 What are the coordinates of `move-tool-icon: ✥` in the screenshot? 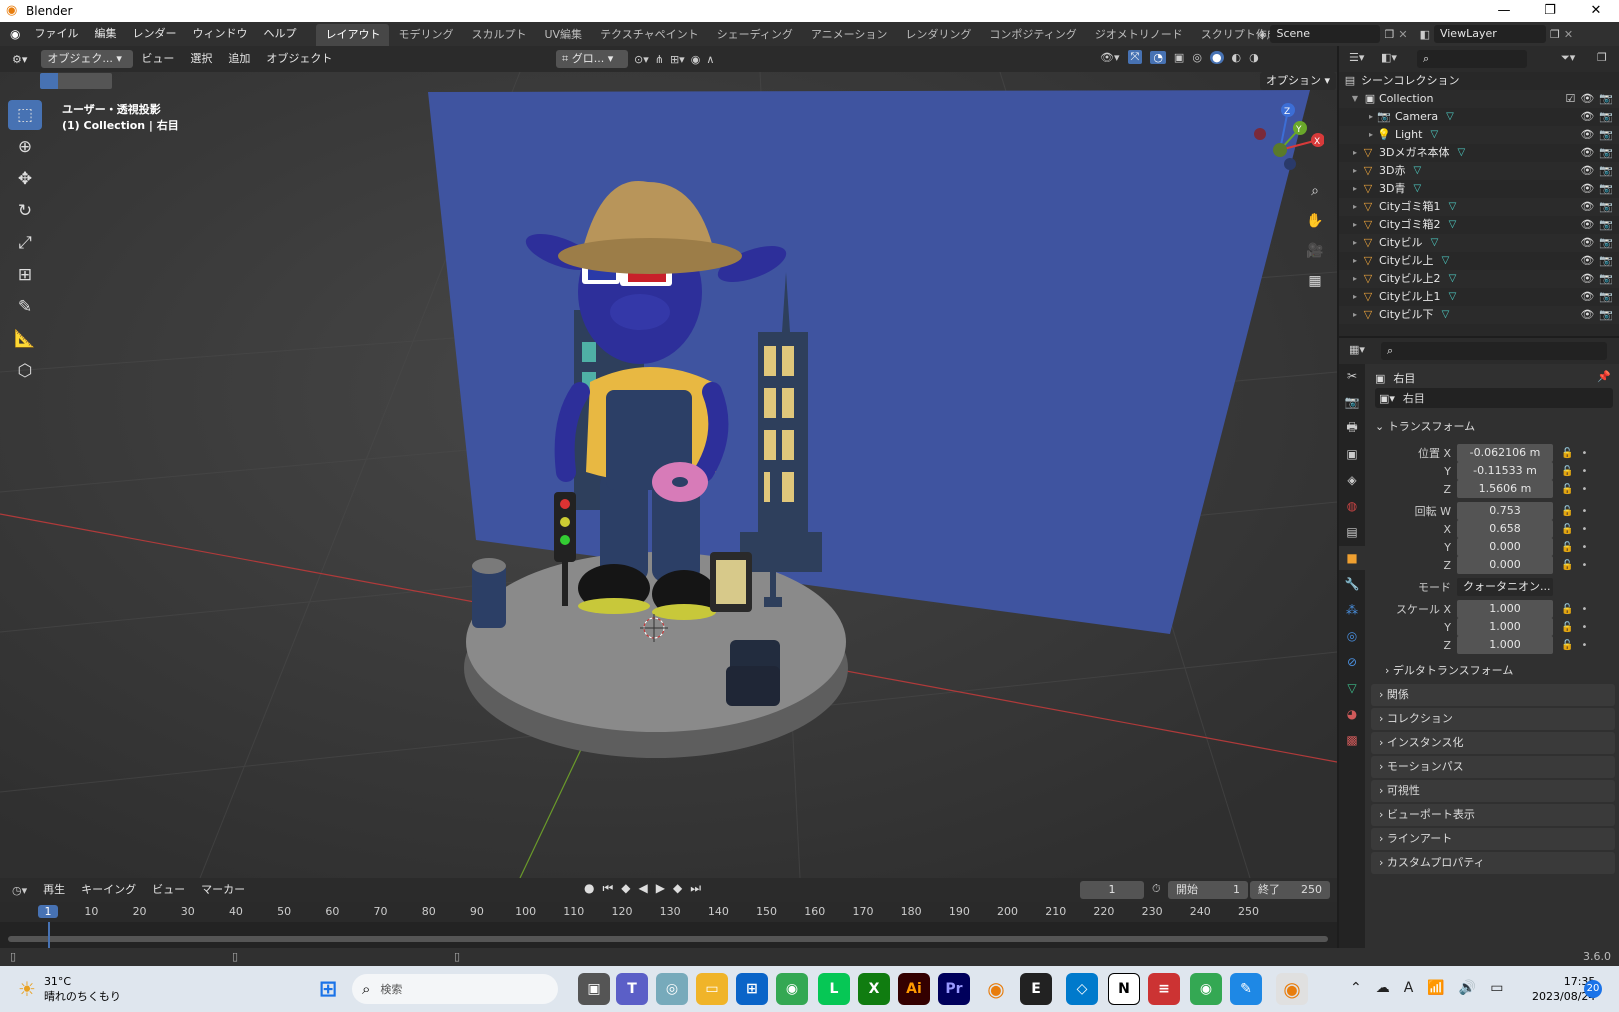 It's located at (25, 179).